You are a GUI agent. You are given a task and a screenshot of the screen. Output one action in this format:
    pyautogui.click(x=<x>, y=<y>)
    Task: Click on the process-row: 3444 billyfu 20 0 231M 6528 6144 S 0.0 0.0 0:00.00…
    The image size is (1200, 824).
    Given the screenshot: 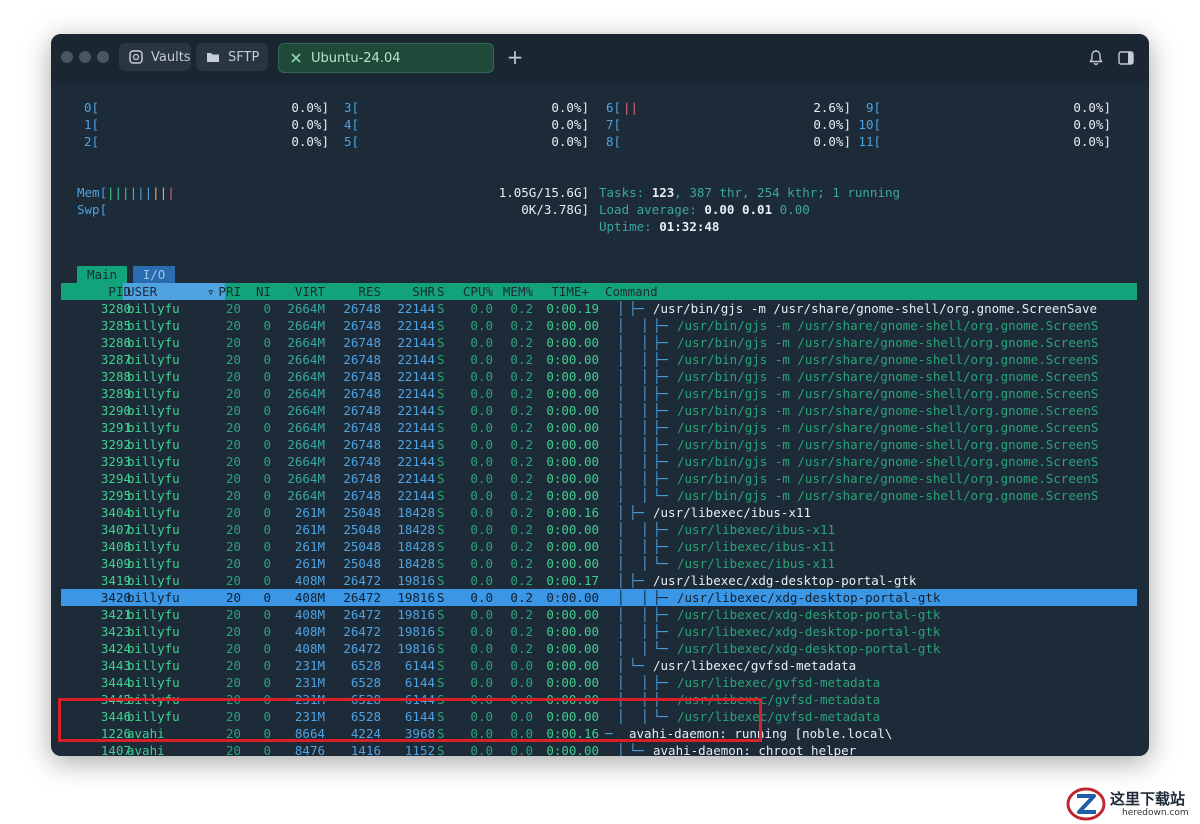 What is the action you would take?
    pyautogui.click(x=599, y=682)
    